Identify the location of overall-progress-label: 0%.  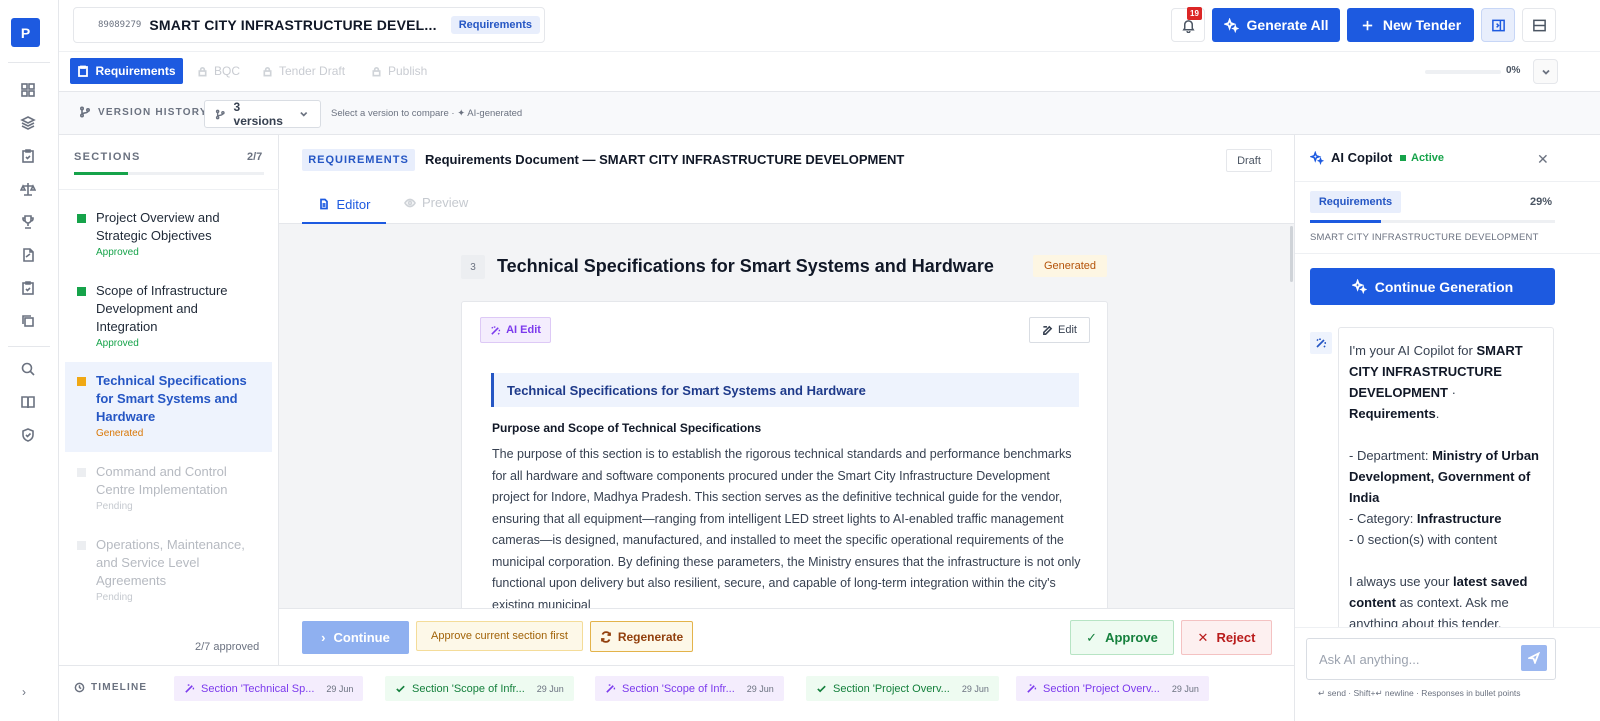
(1513, 70).